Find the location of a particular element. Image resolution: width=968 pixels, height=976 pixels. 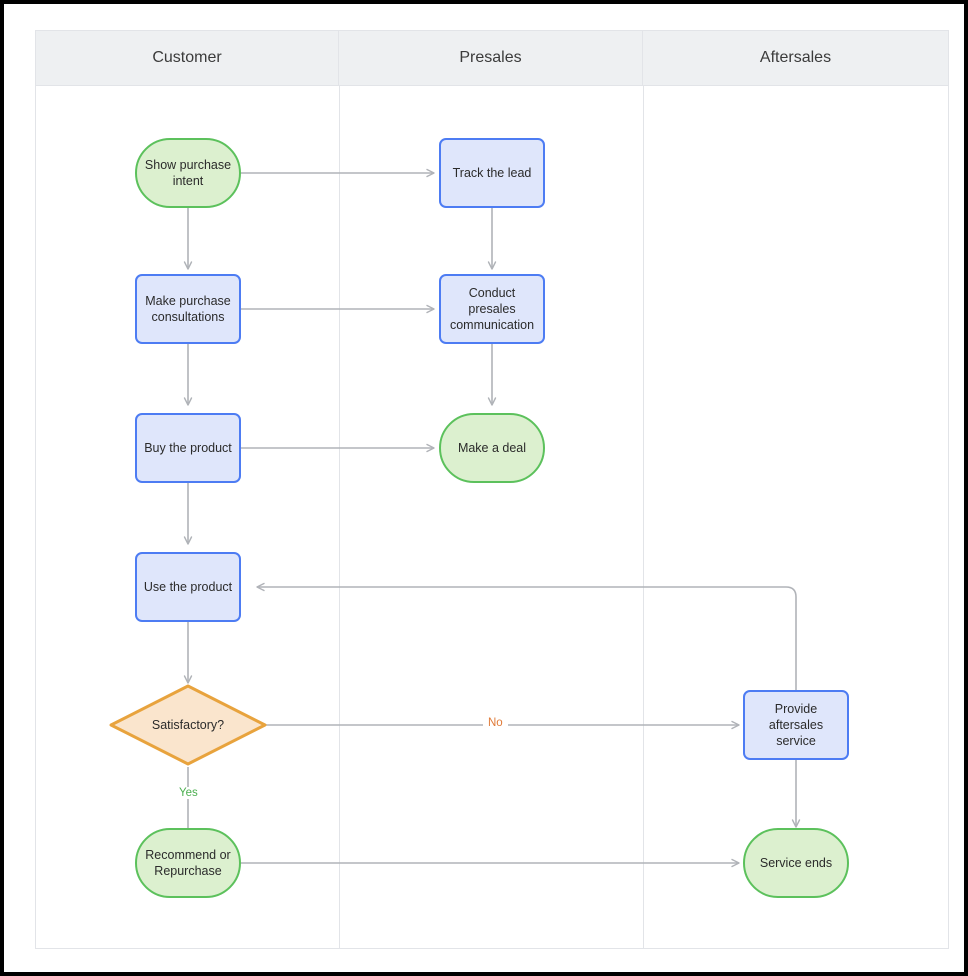

node-provide-aftersales-service: Provide aftersales service is located at coordinates (796, 725).